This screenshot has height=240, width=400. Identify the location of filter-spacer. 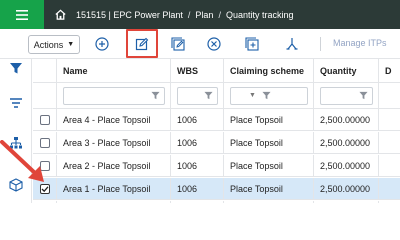
(45, 95).